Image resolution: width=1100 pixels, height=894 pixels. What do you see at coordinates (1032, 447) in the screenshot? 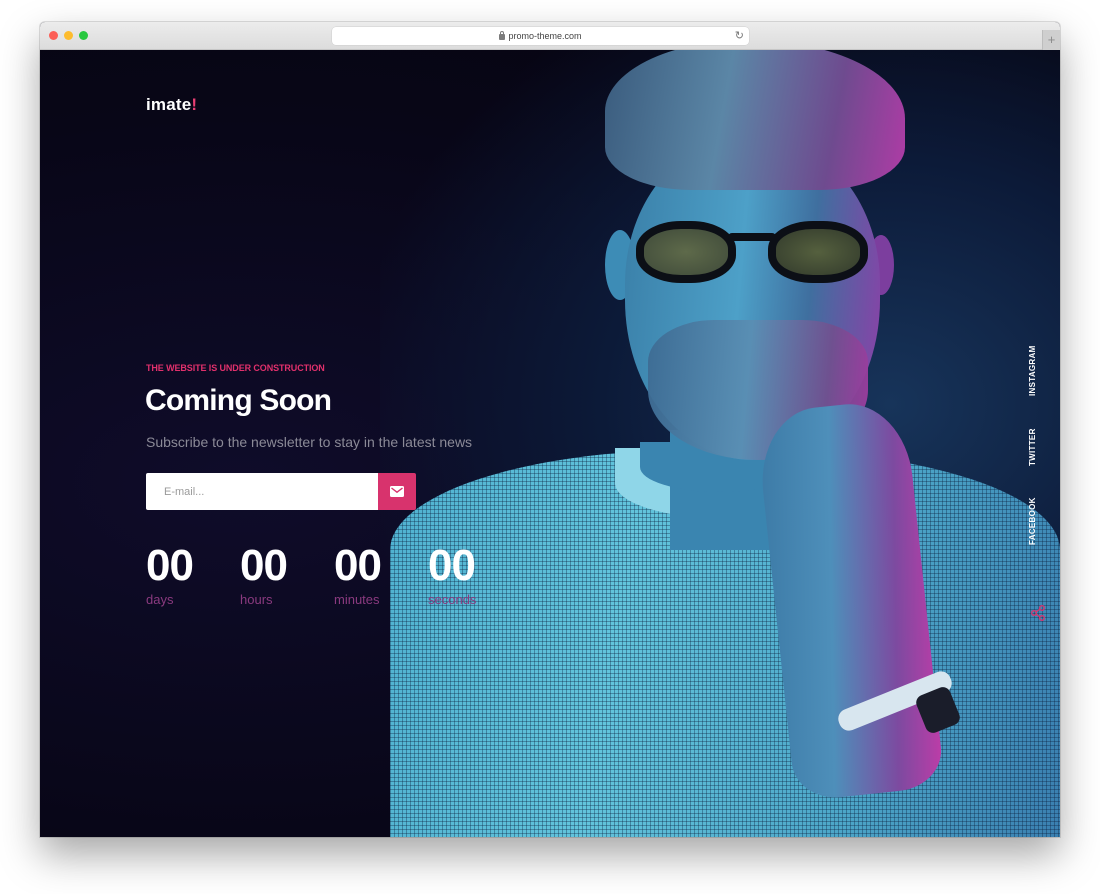
I see `social-link-twitter: TWITTER` at bounding box center [1032, 447].